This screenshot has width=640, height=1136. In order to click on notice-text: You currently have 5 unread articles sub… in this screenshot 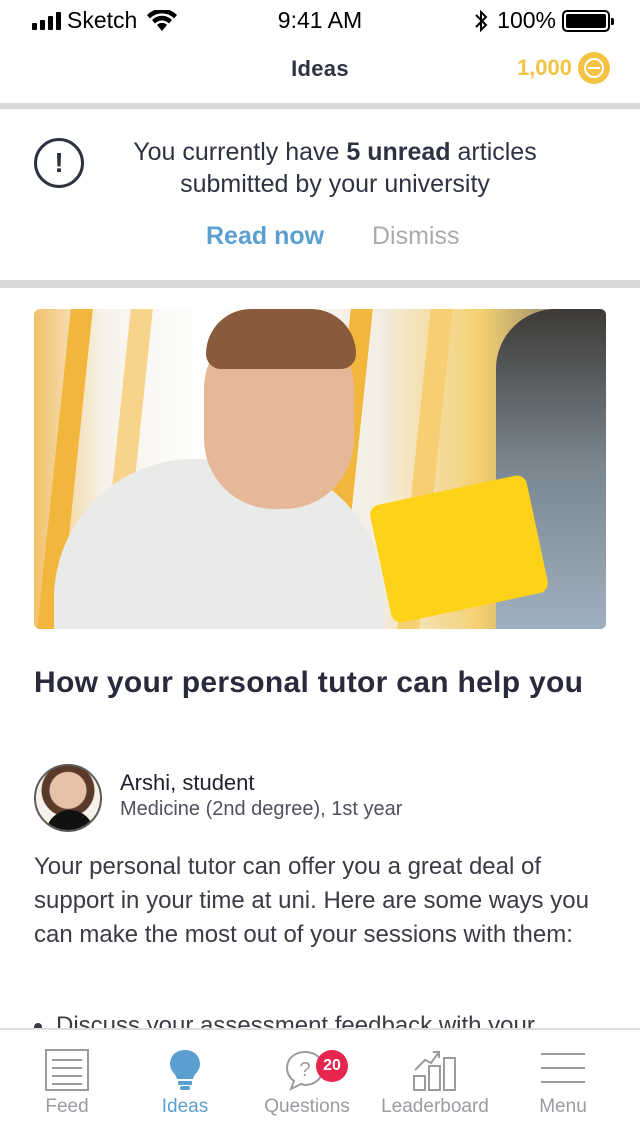, I will do `click(335, 168)`.